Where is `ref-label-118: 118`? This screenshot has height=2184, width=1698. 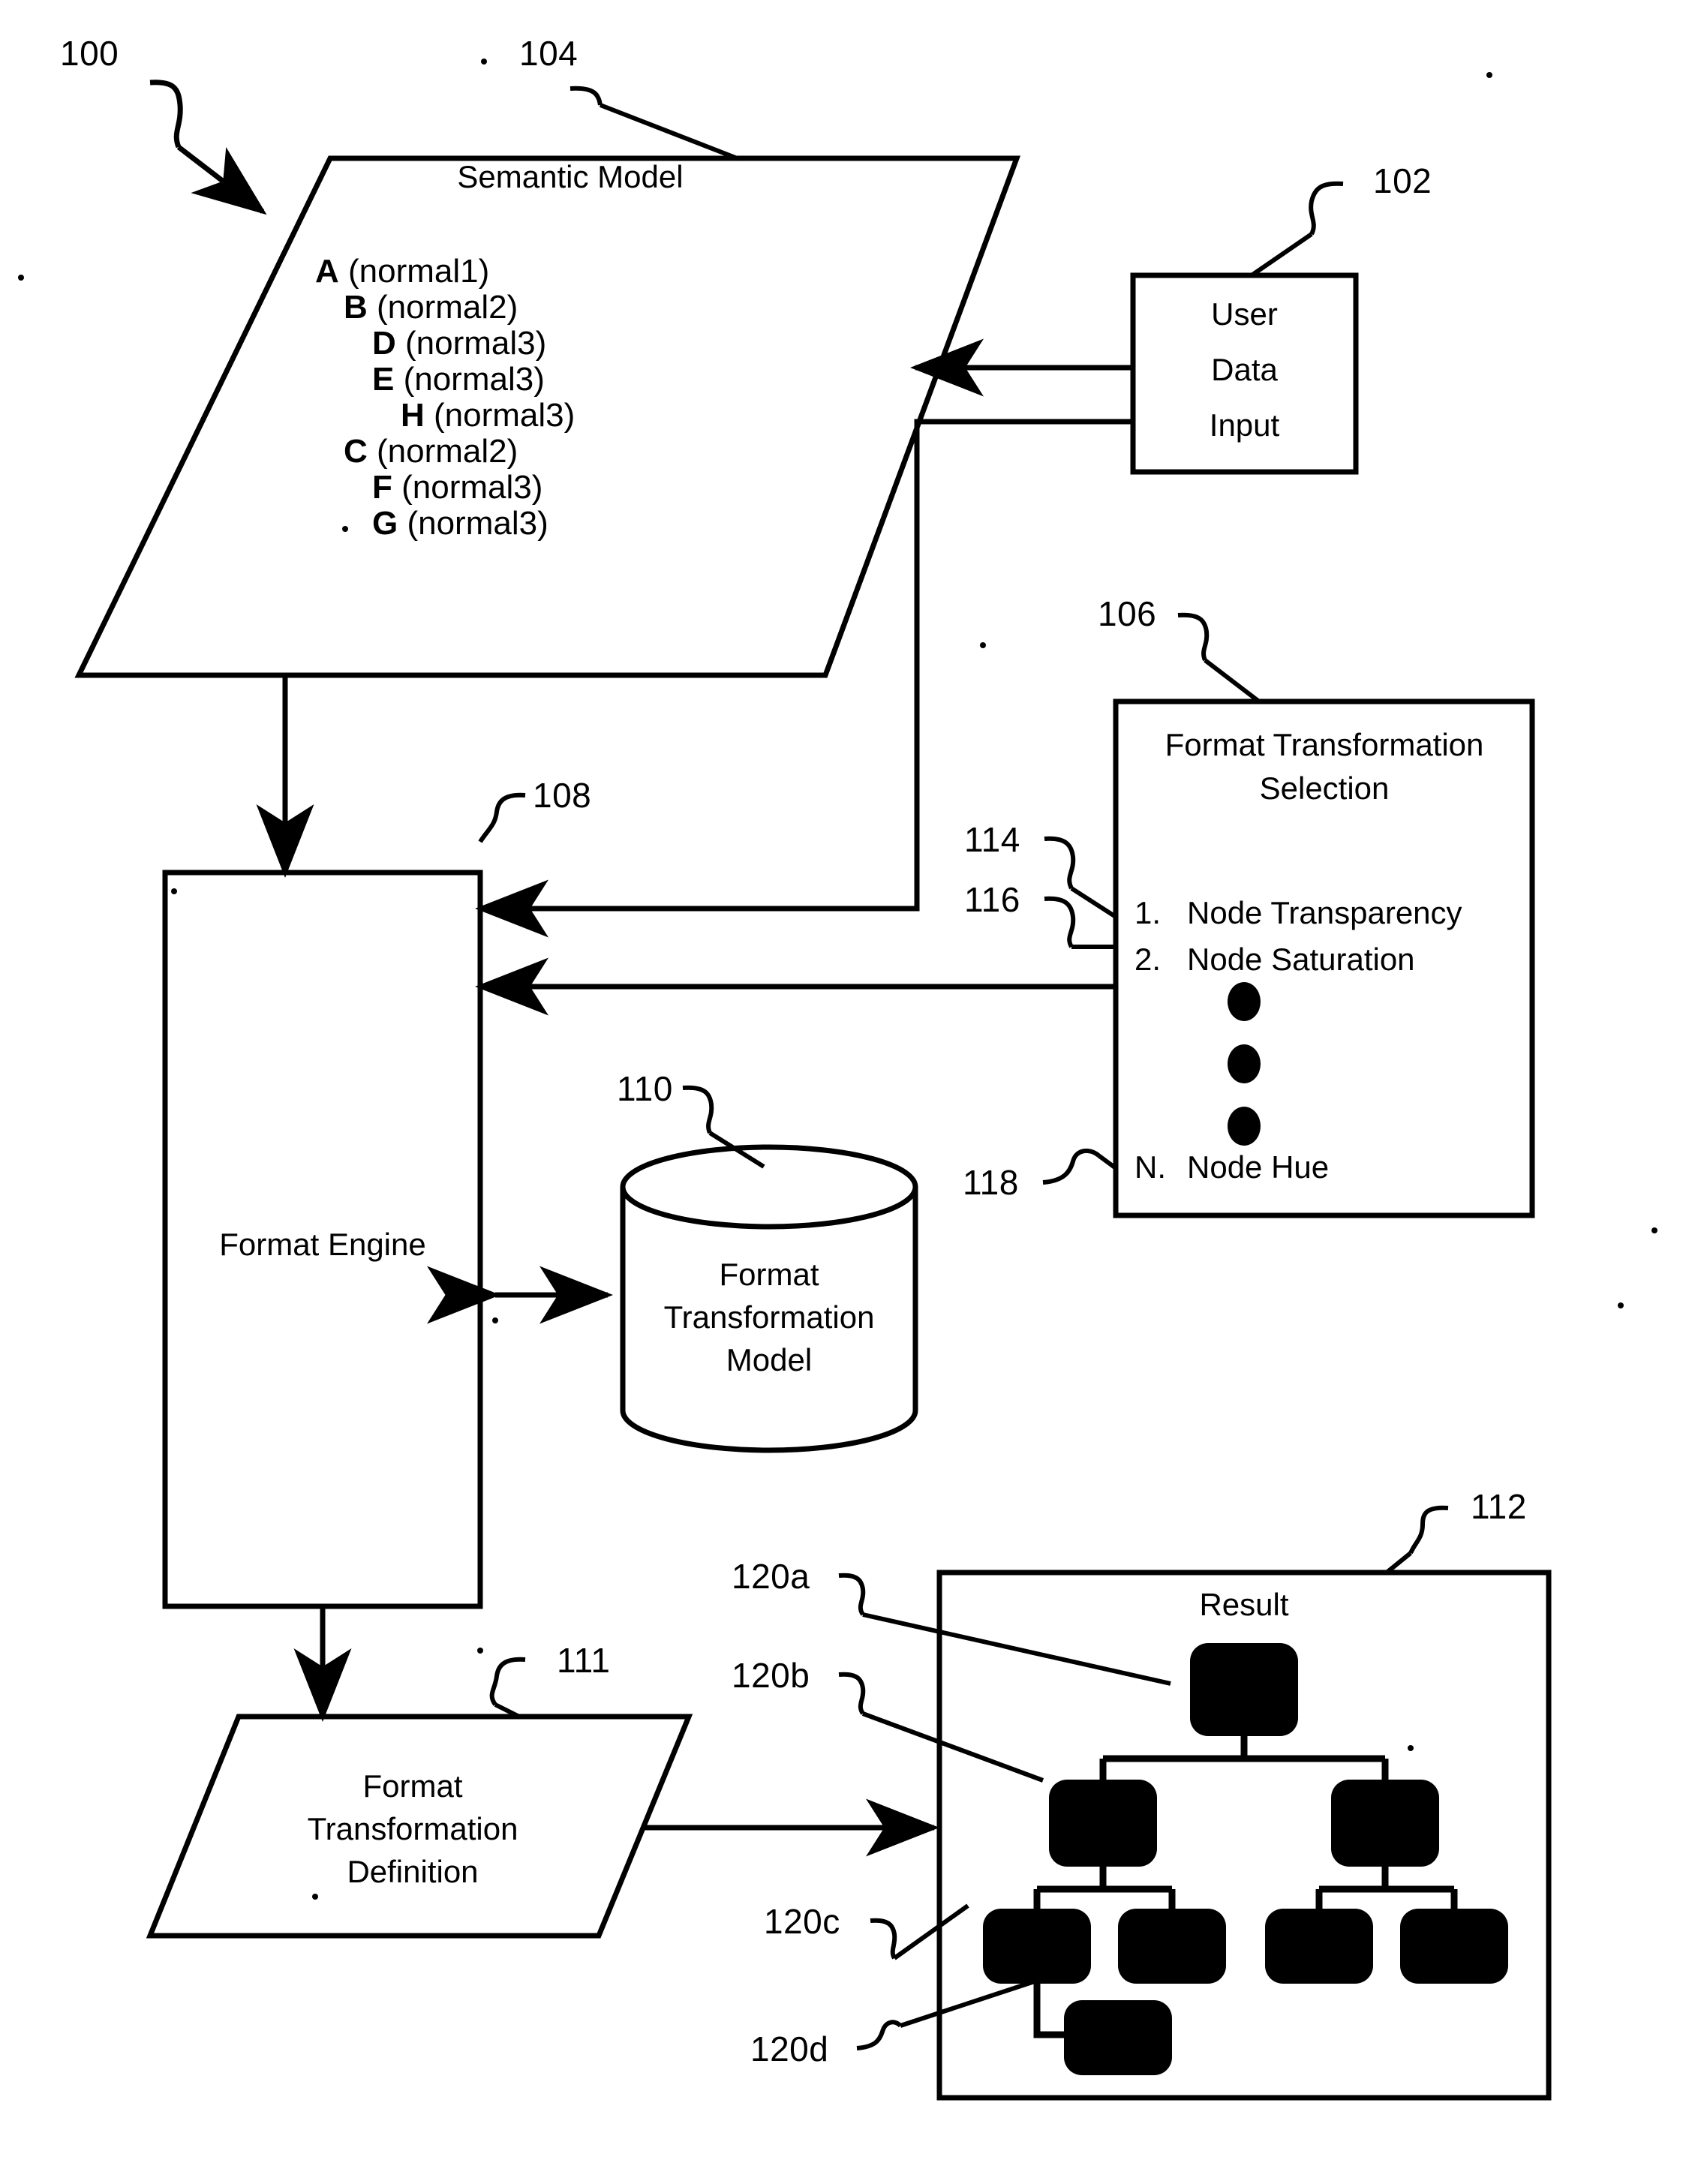 ref-label-118: 118 is located at coordinates (991, 1182).